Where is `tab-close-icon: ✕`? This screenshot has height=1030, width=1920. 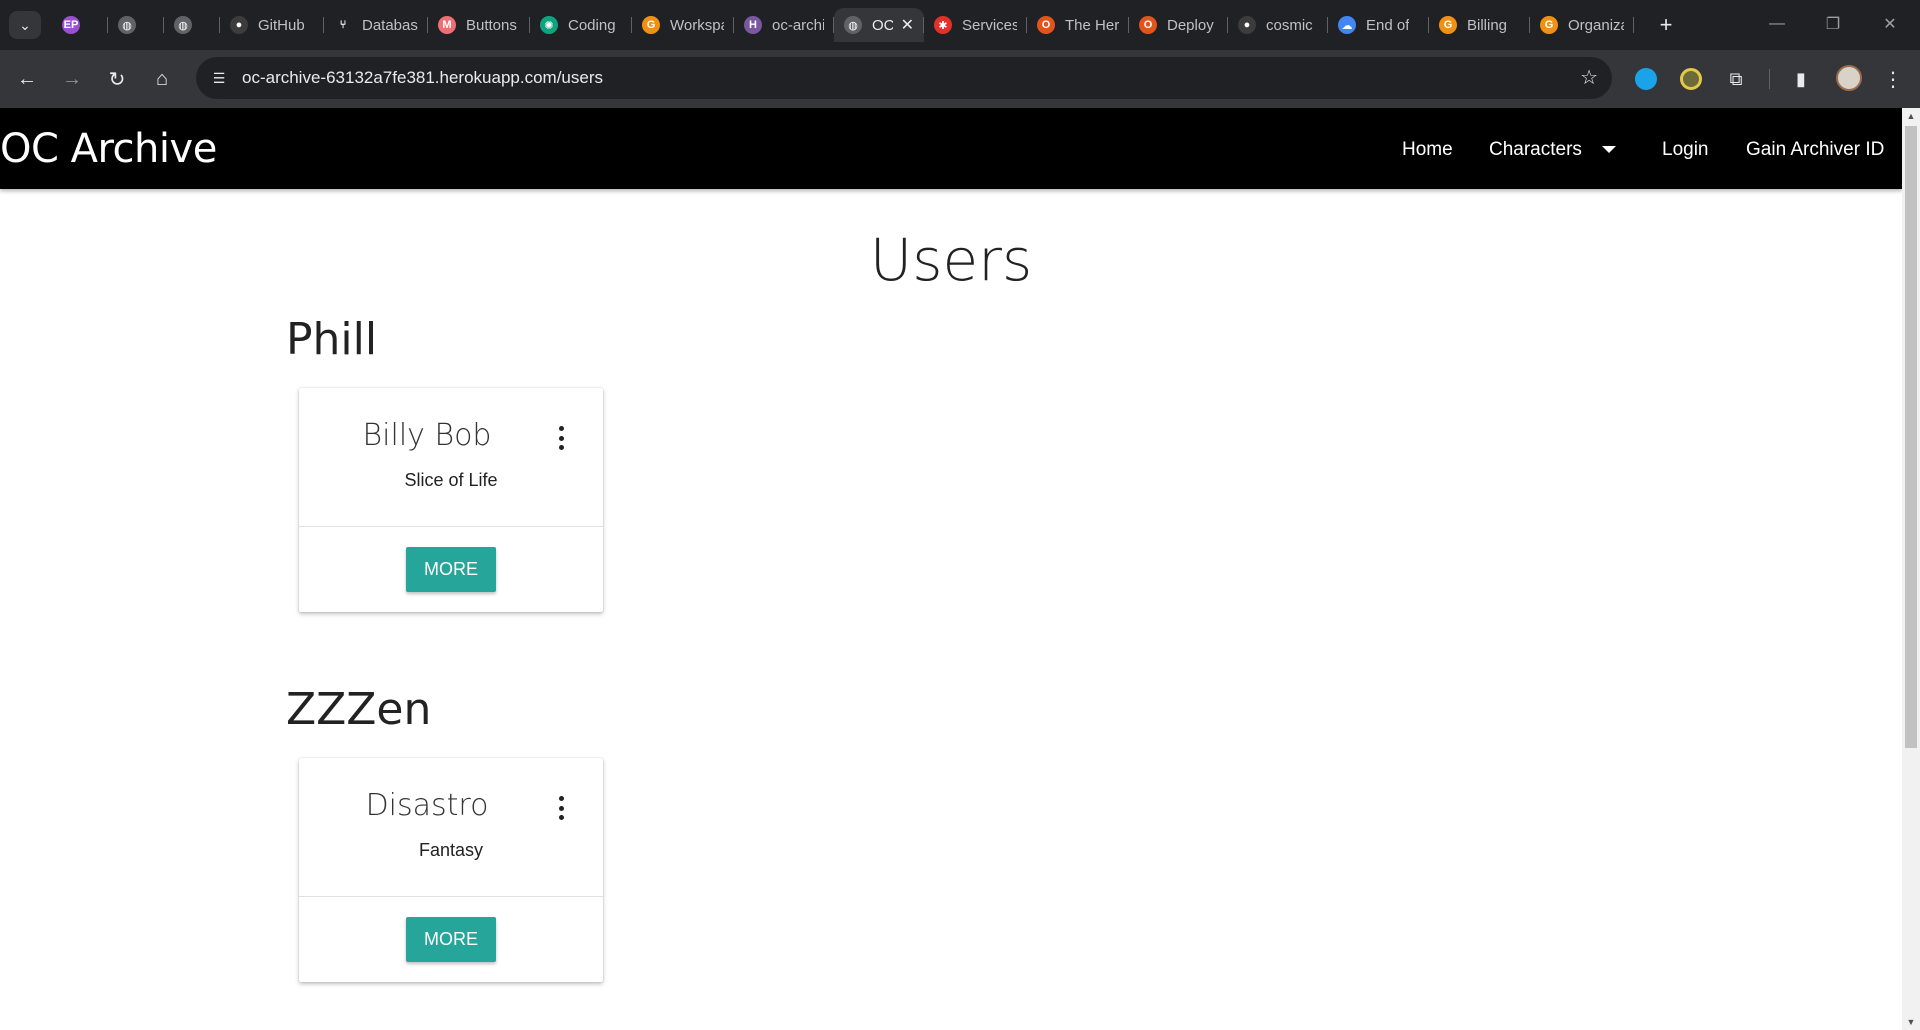 tab-close-icon: ✕ is located at coordinates (907, 25).